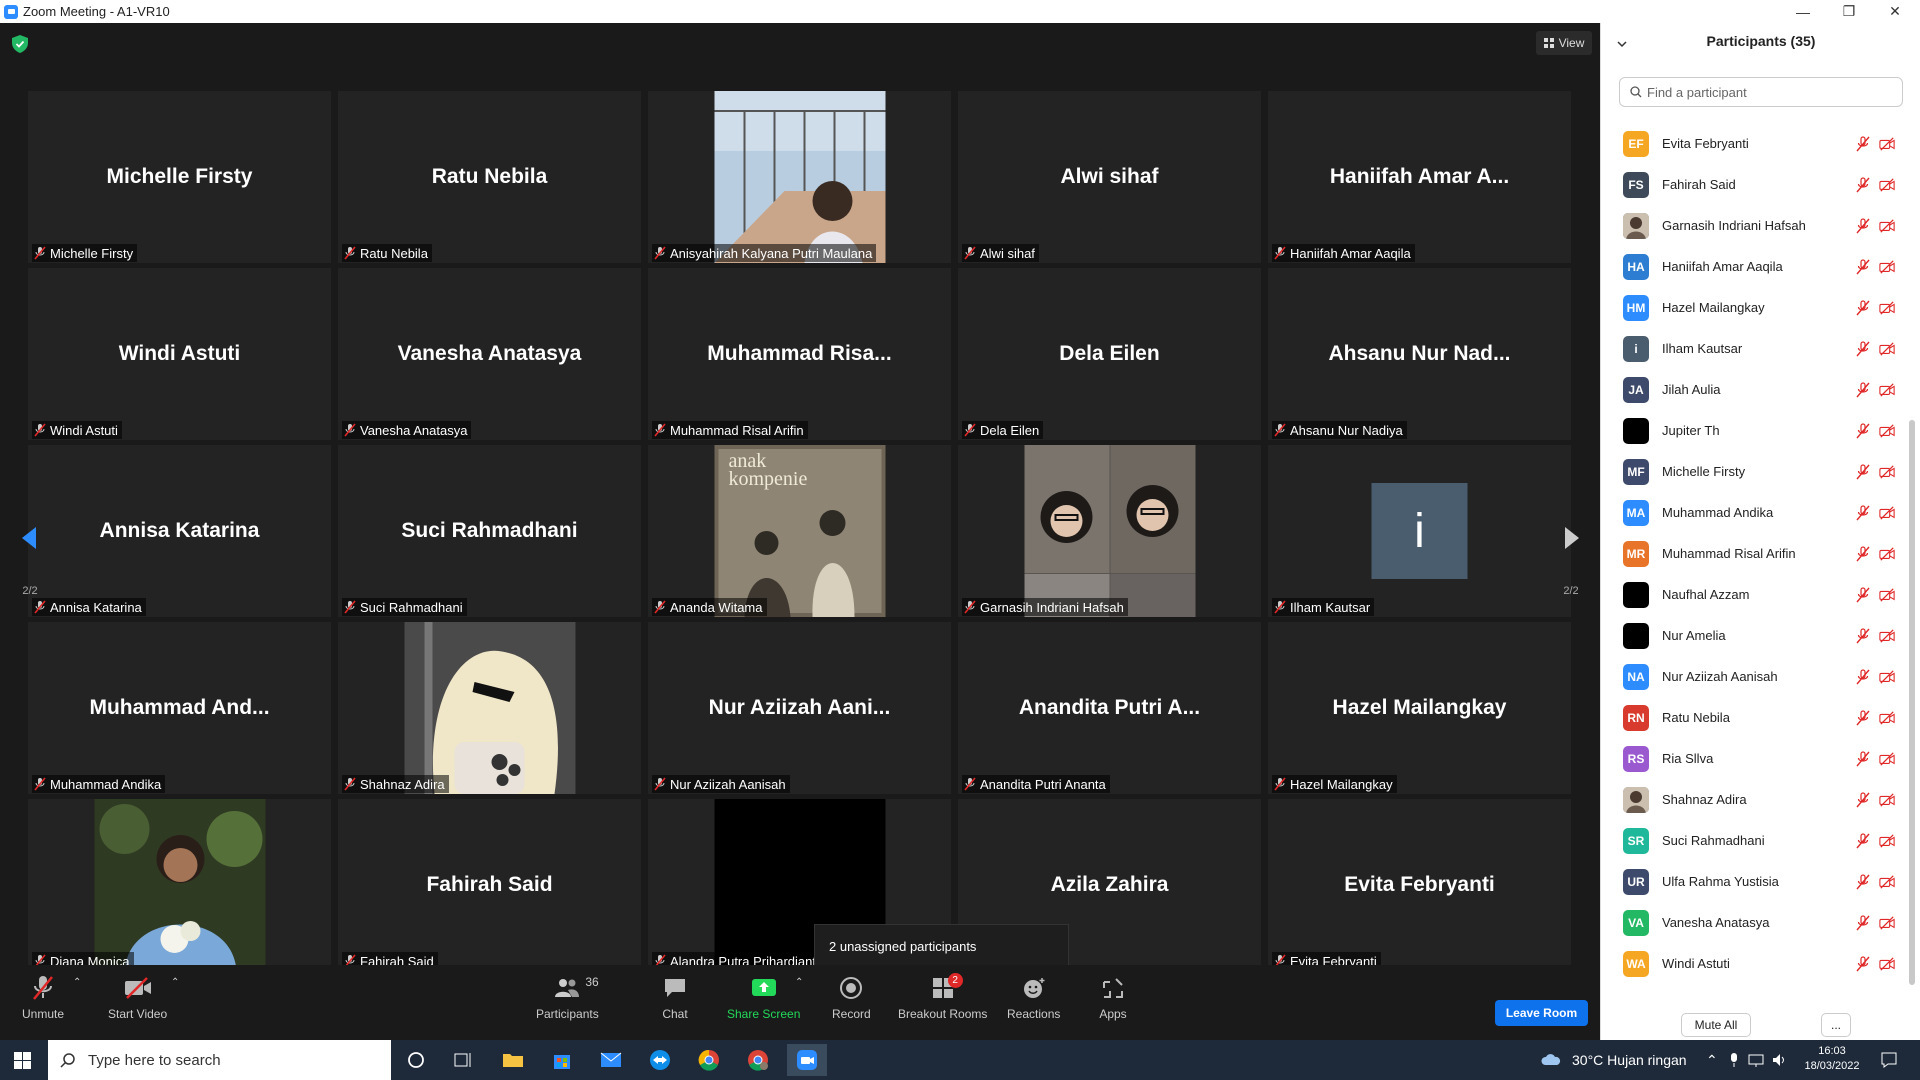  I want to click on close-button: ✕, so click(1895, 11).